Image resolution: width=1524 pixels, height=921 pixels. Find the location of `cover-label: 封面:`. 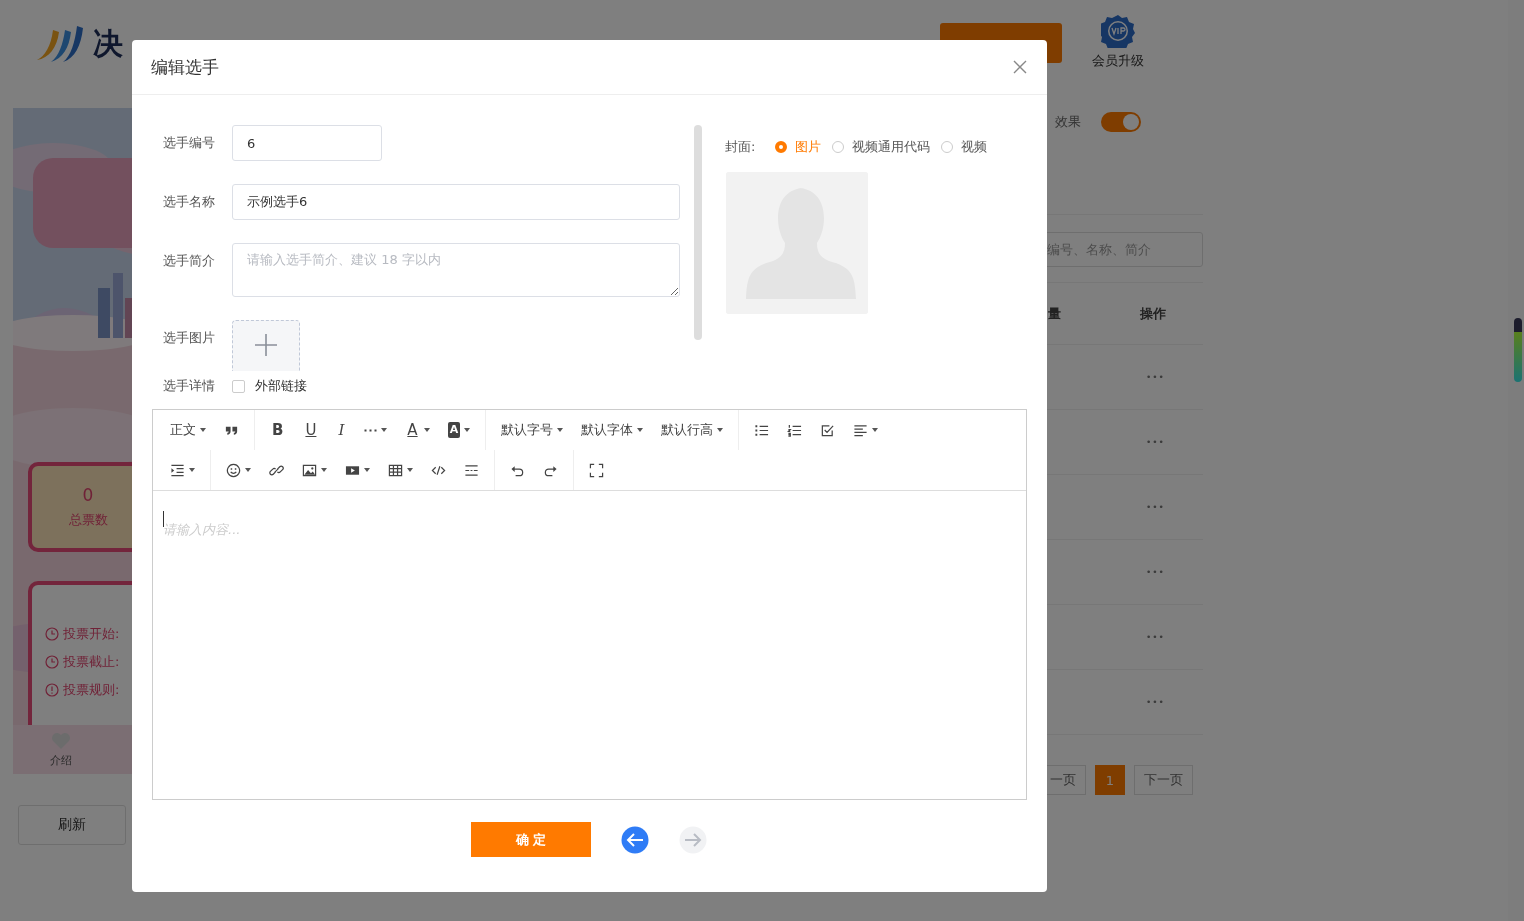

cover-label: 封面: is located at coordinates (740, 147).